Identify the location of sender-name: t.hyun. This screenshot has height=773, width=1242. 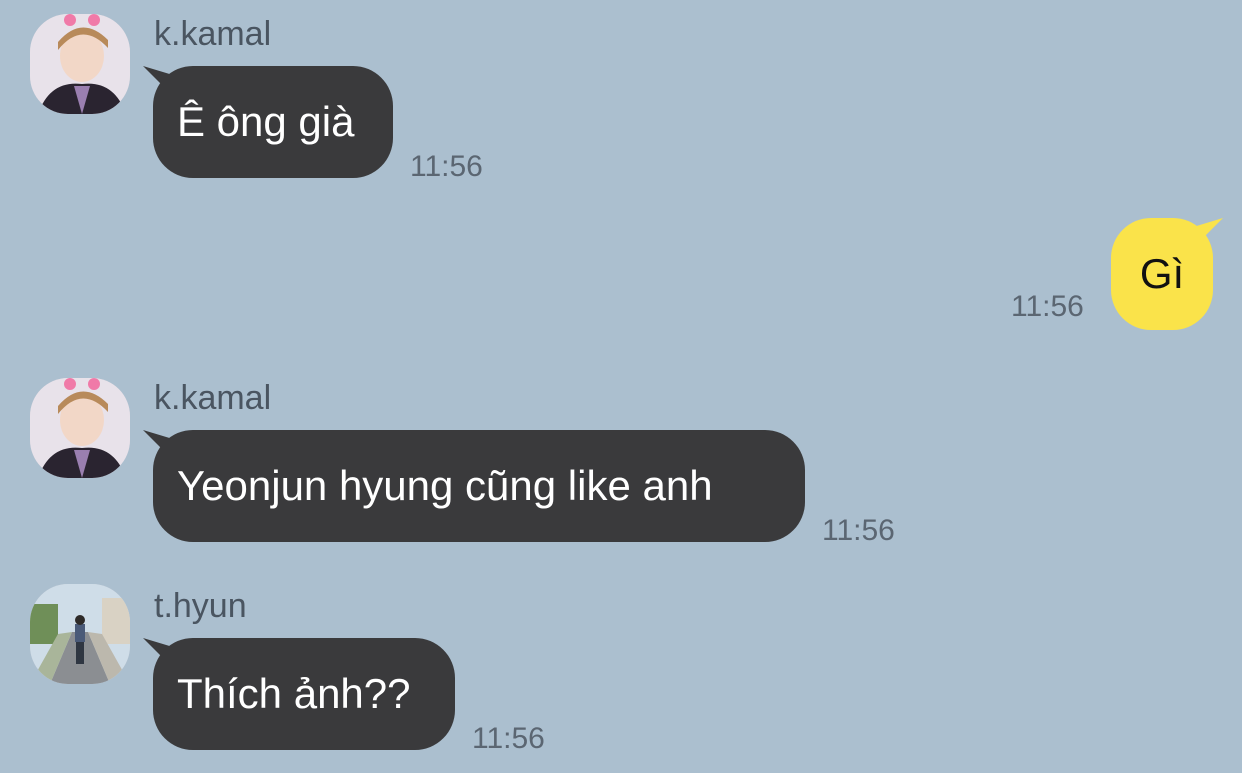
(200, 606).